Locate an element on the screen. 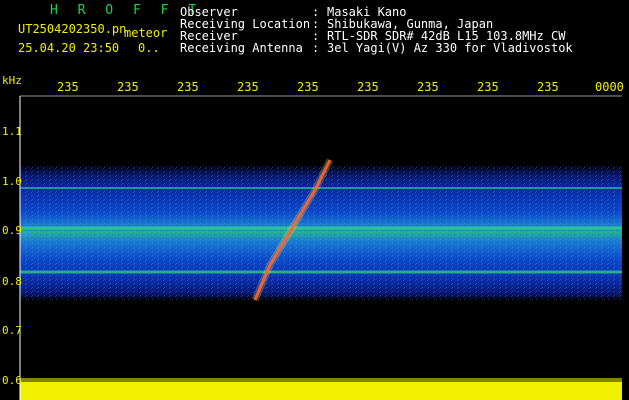 Image resolution: width=629 pixels, height=400 pixels. y-tick-label: 0.8 is located at coordinates (12, 281).